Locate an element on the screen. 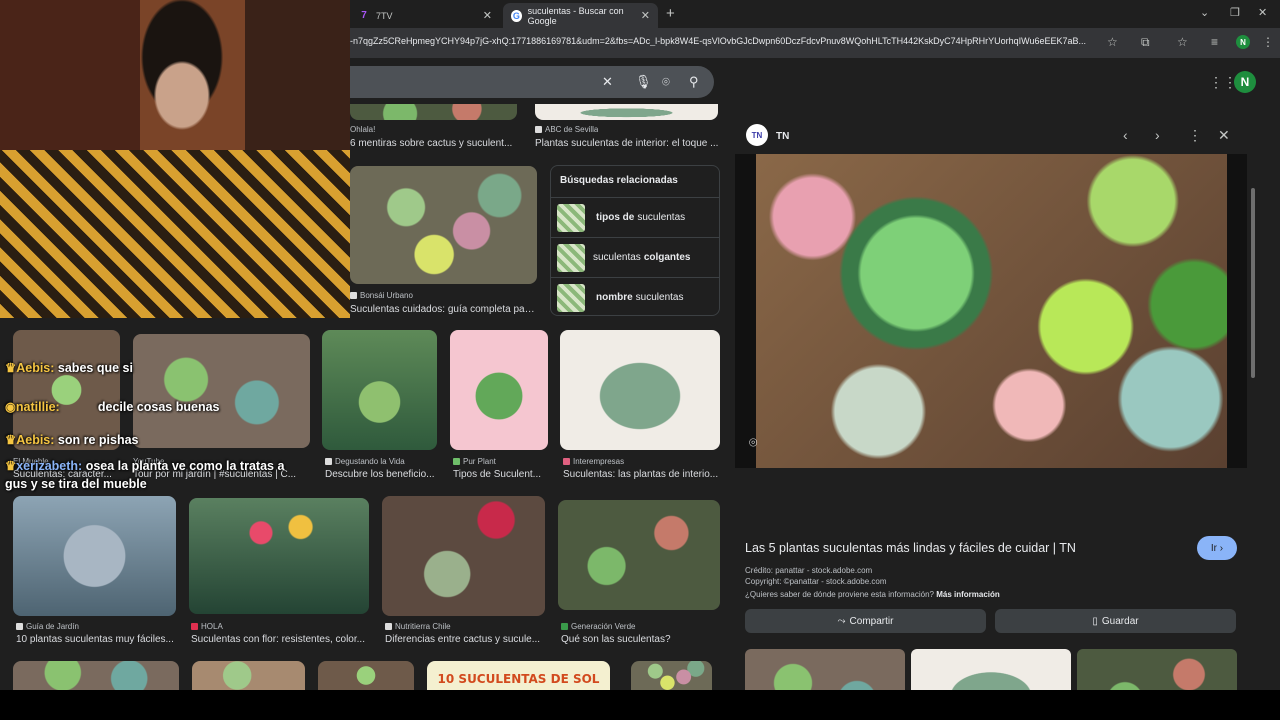 The width and height of the screenshot is (1280, 720). extensions-icon: ⧉ is located at coordinates (1145, 42).